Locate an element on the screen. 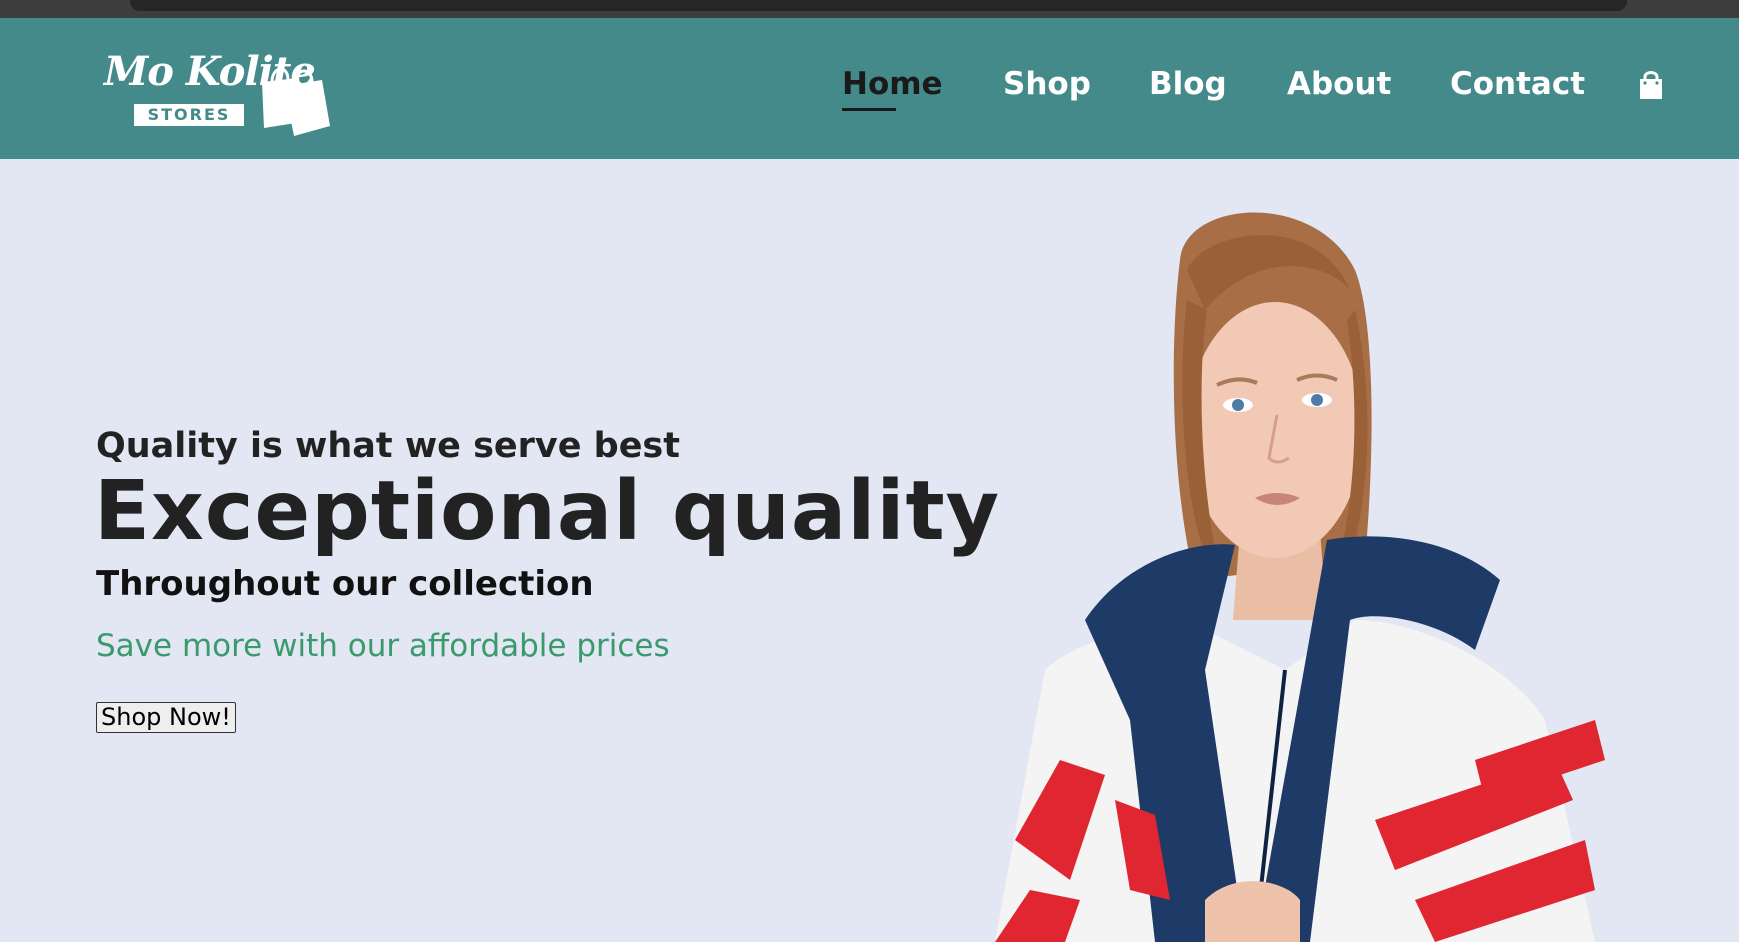 This screenshot has height=942, width=1739. hero-subheading: Quality is what we serve best is located at coordinates (388, 446).